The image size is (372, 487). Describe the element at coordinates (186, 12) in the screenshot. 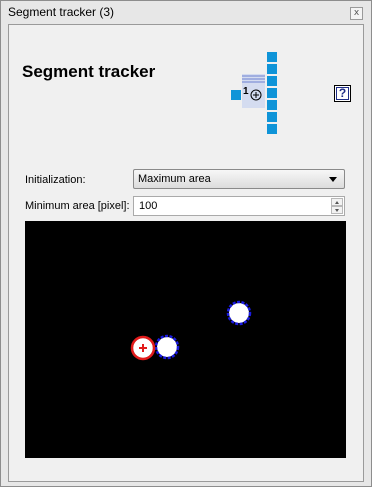

I see `title-bar: Segment tracker (3) x` at that location.